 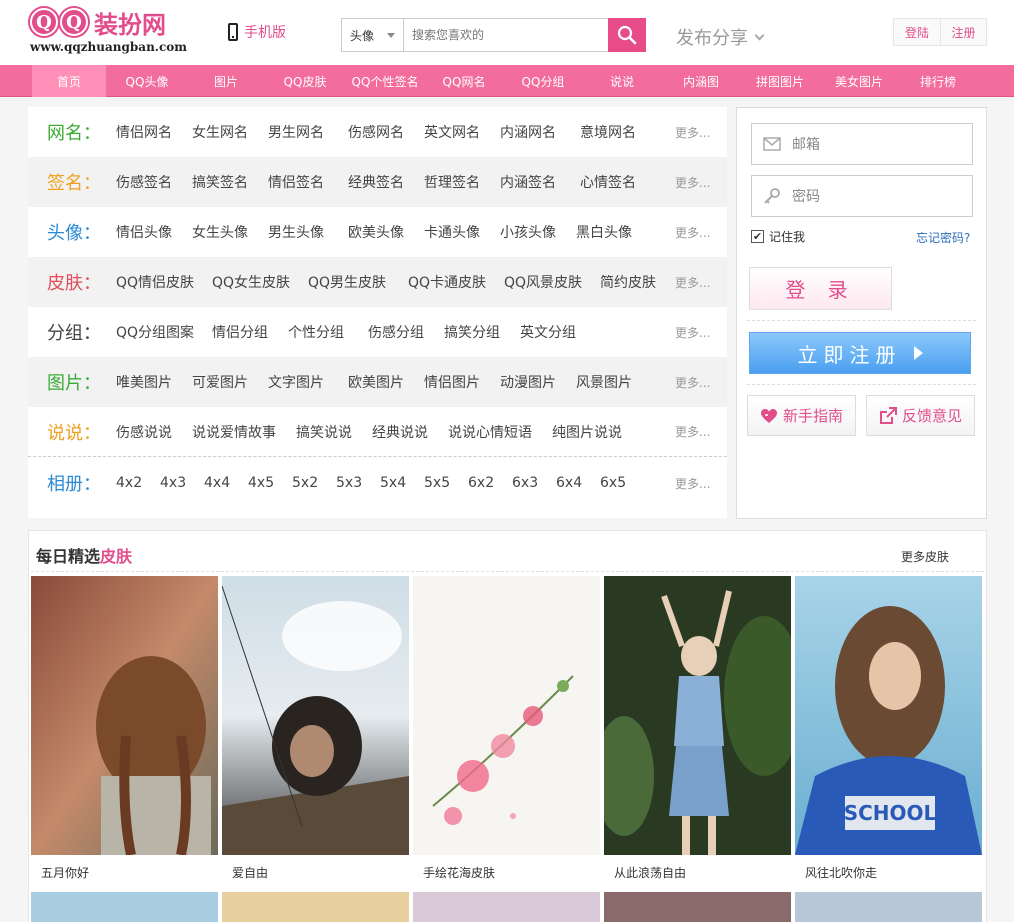 I want to click on category-link: 搞笑签名, so click(x=220, y=182).